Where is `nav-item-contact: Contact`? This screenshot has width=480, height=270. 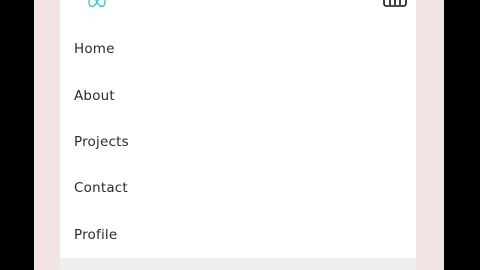 nav-item-contact: Contact is located at coordinates (238, 188).